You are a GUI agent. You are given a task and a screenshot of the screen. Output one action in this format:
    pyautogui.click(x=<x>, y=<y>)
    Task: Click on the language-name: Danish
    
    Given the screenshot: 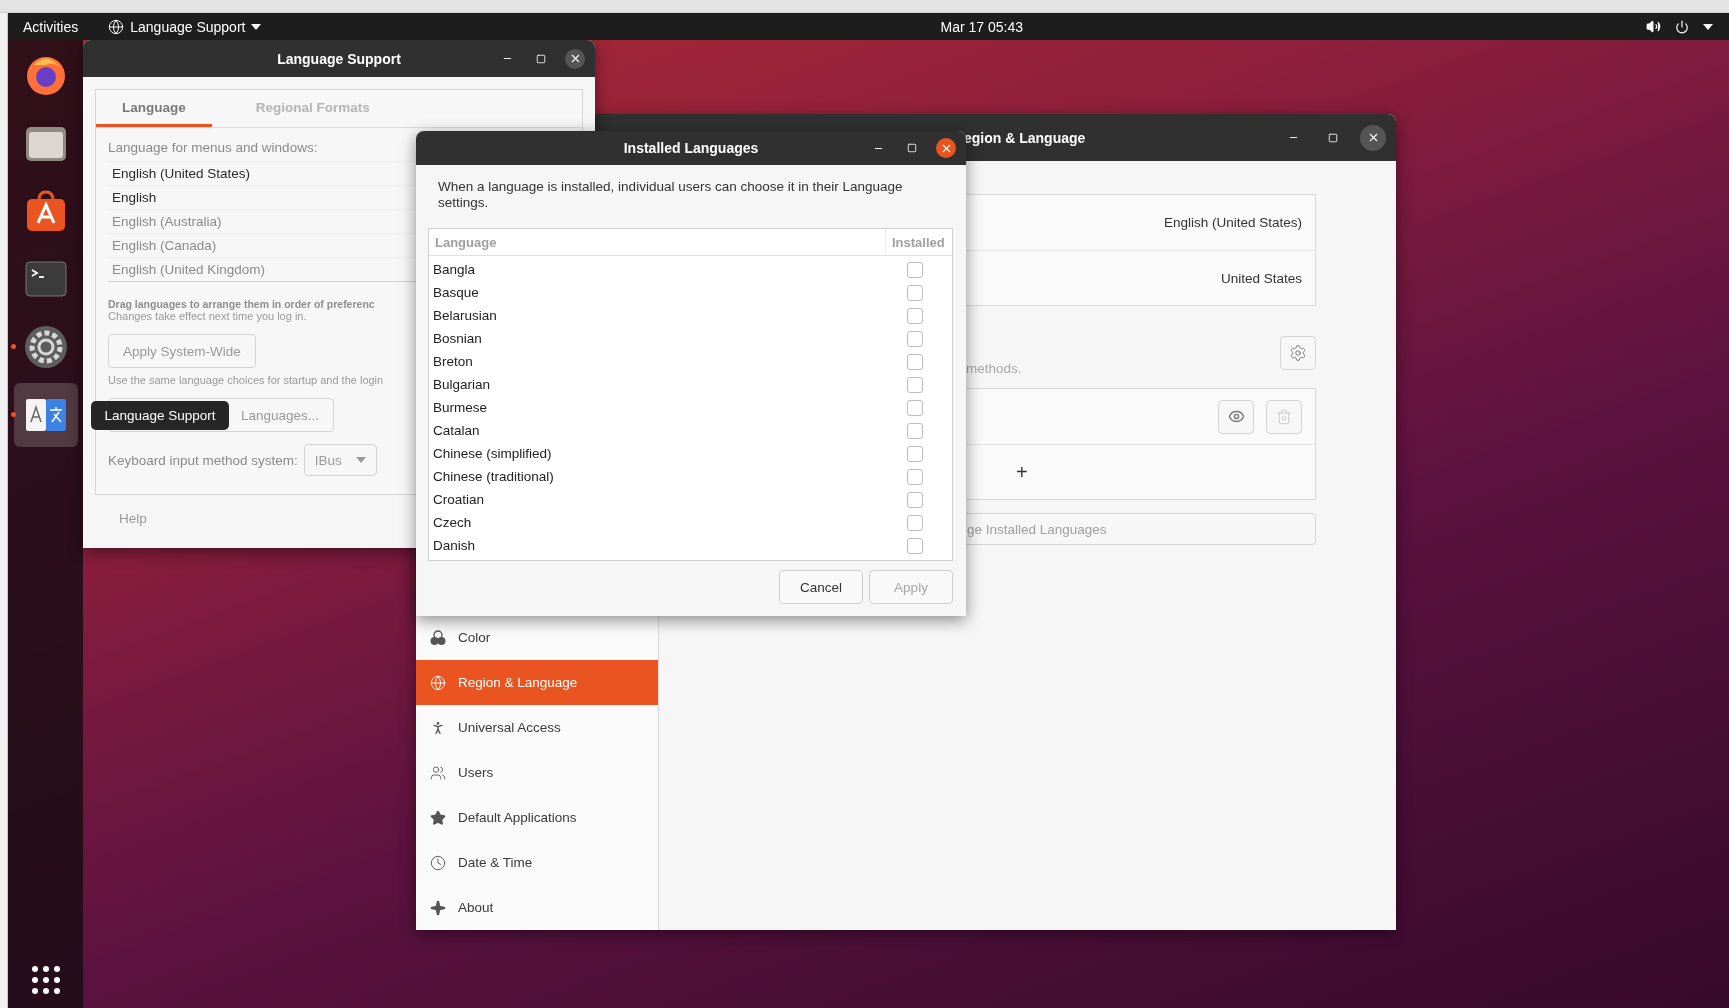 What is the action you would take?
    pyautogui.click(x=454, y=545)
    